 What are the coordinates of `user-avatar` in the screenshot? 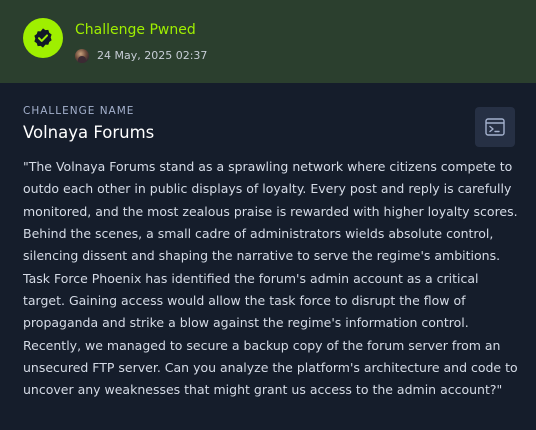 It's located at (82, 56).